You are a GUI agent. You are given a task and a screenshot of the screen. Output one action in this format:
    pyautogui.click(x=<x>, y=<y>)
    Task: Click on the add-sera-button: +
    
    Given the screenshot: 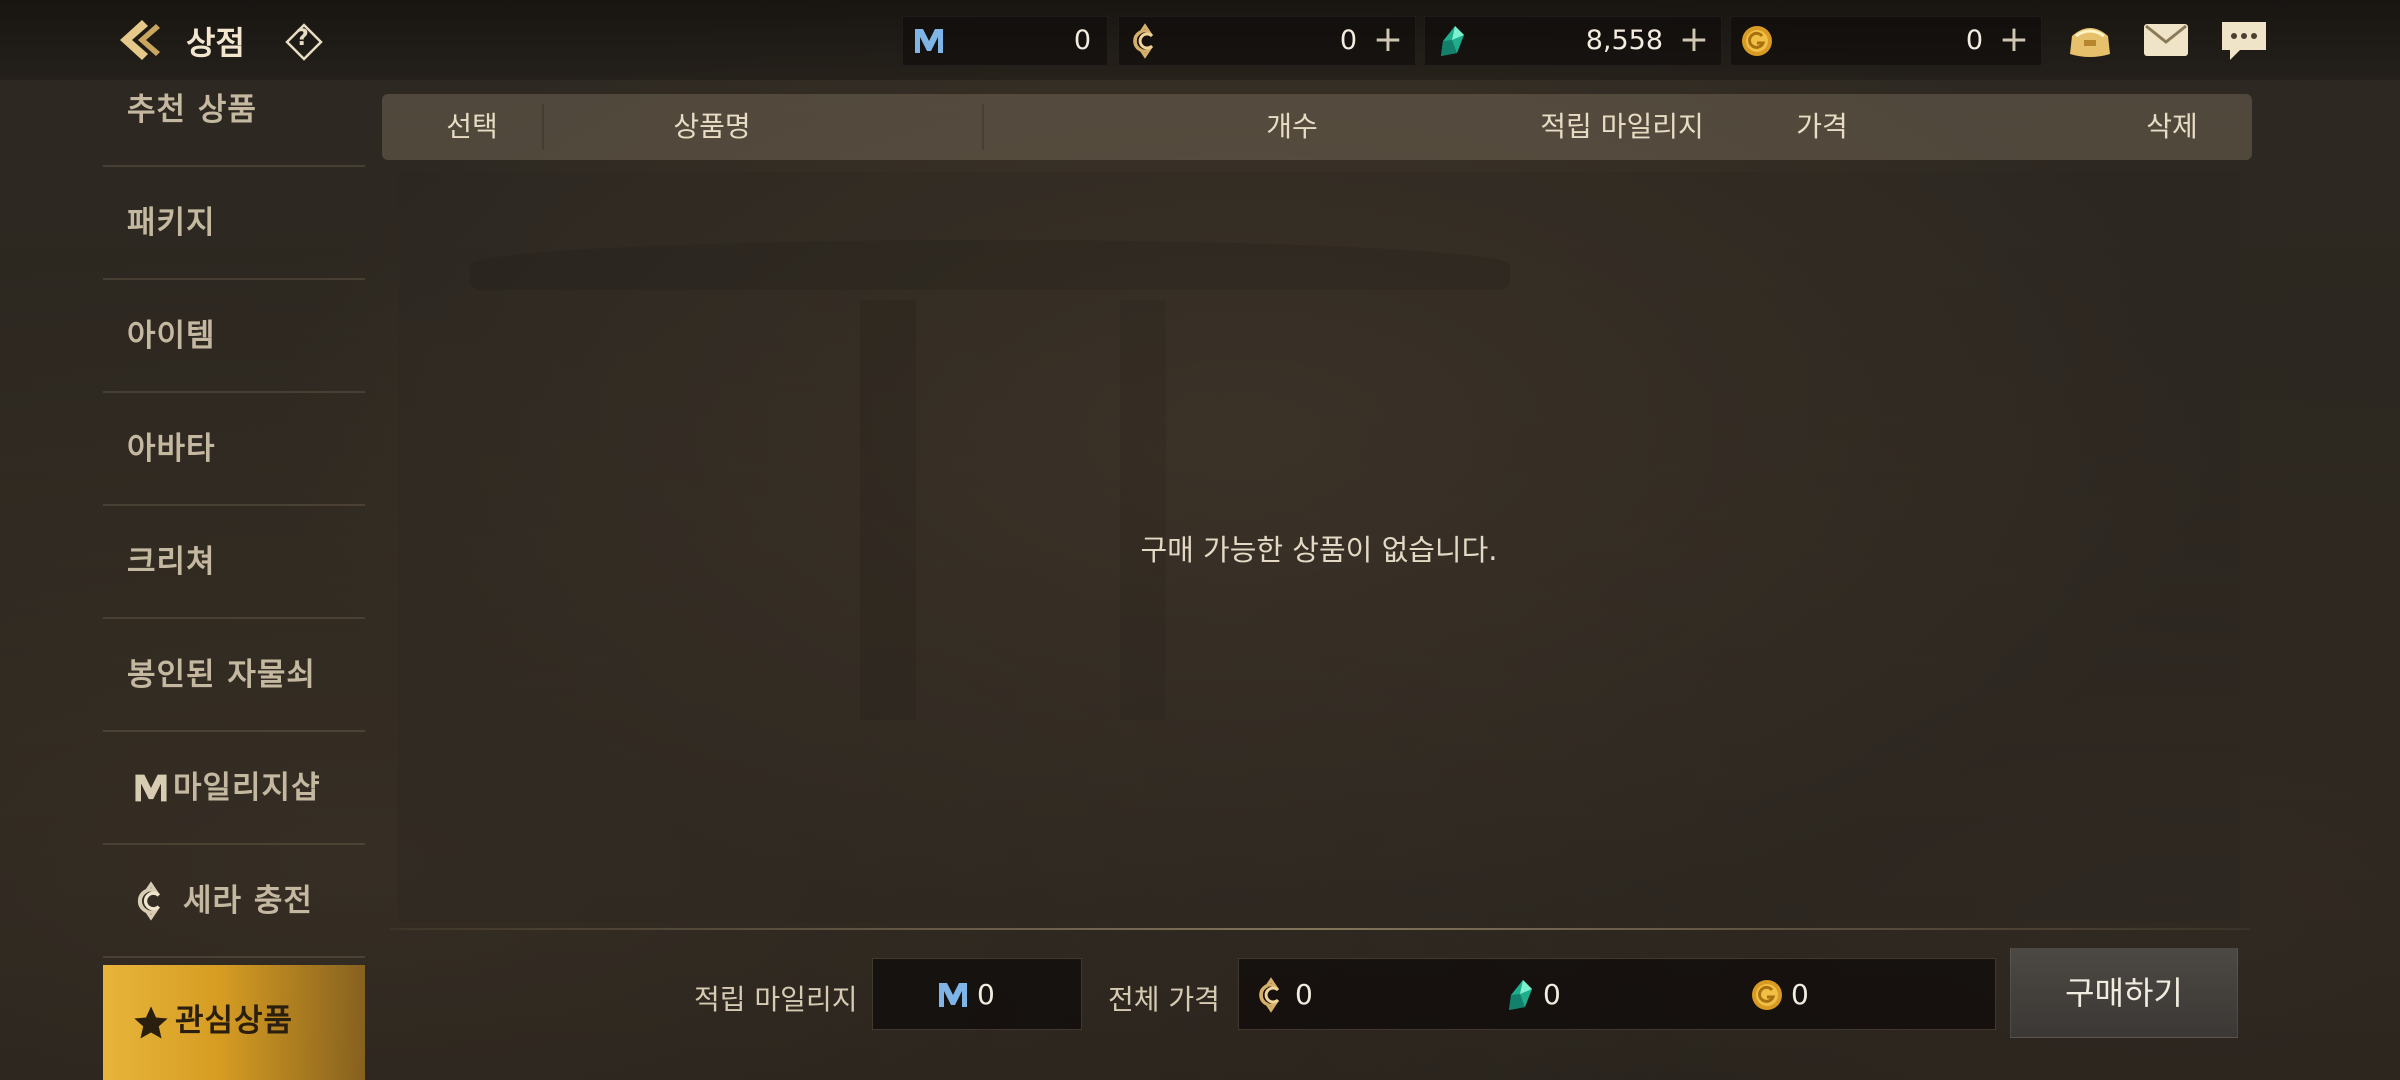 What is the action you would take?
    pyautogui.click(x=1388, y=40)
    